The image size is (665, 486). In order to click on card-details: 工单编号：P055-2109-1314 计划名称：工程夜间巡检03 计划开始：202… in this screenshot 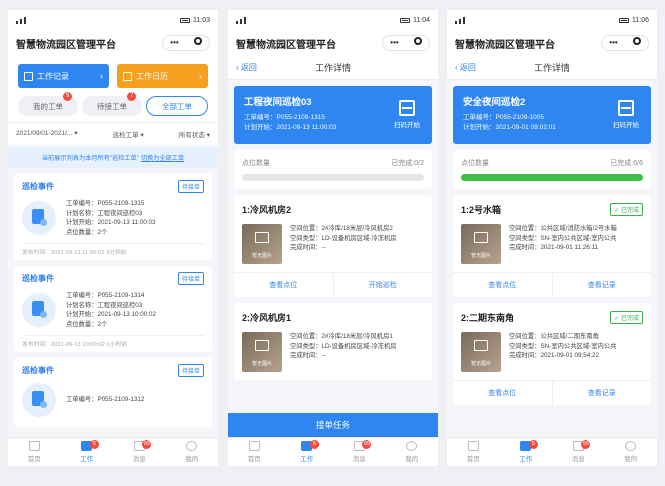, I will do `click(111, 310)`.